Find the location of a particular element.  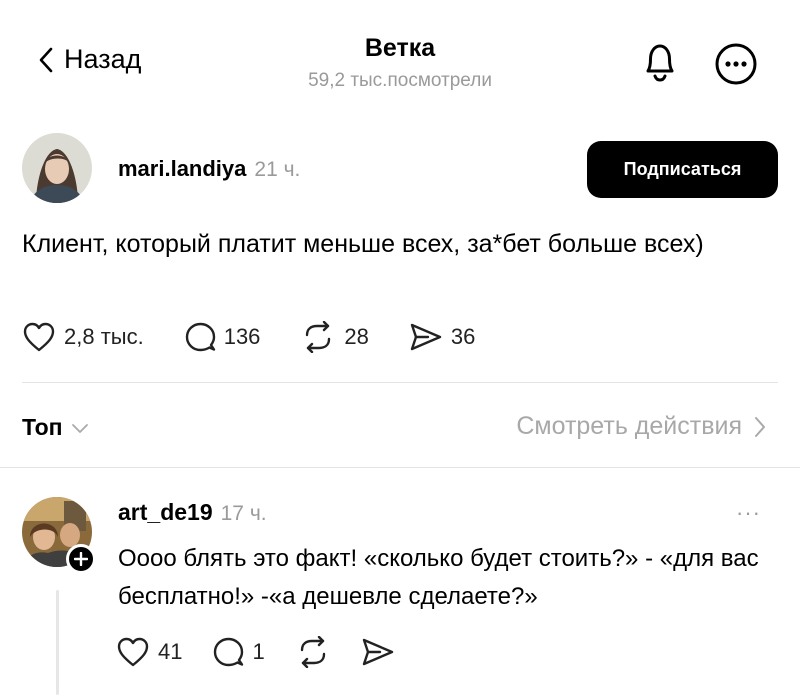

share-count: 36 is located at coordinates (463, 336).